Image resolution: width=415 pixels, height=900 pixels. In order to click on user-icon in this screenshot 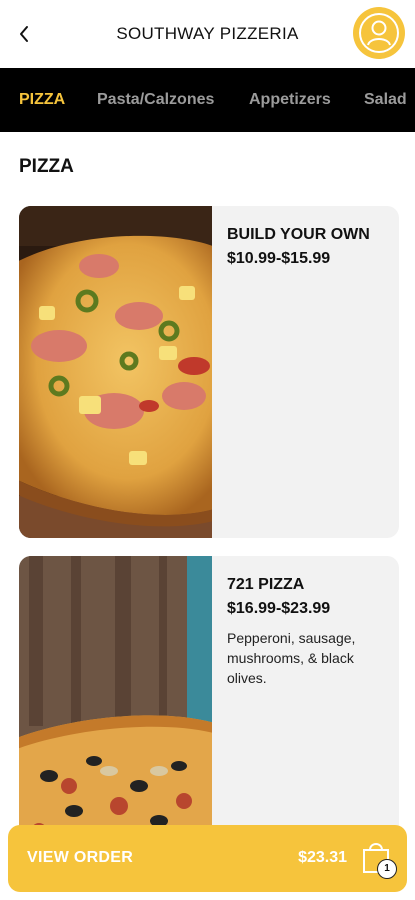, I will do `click(379, 33)`.